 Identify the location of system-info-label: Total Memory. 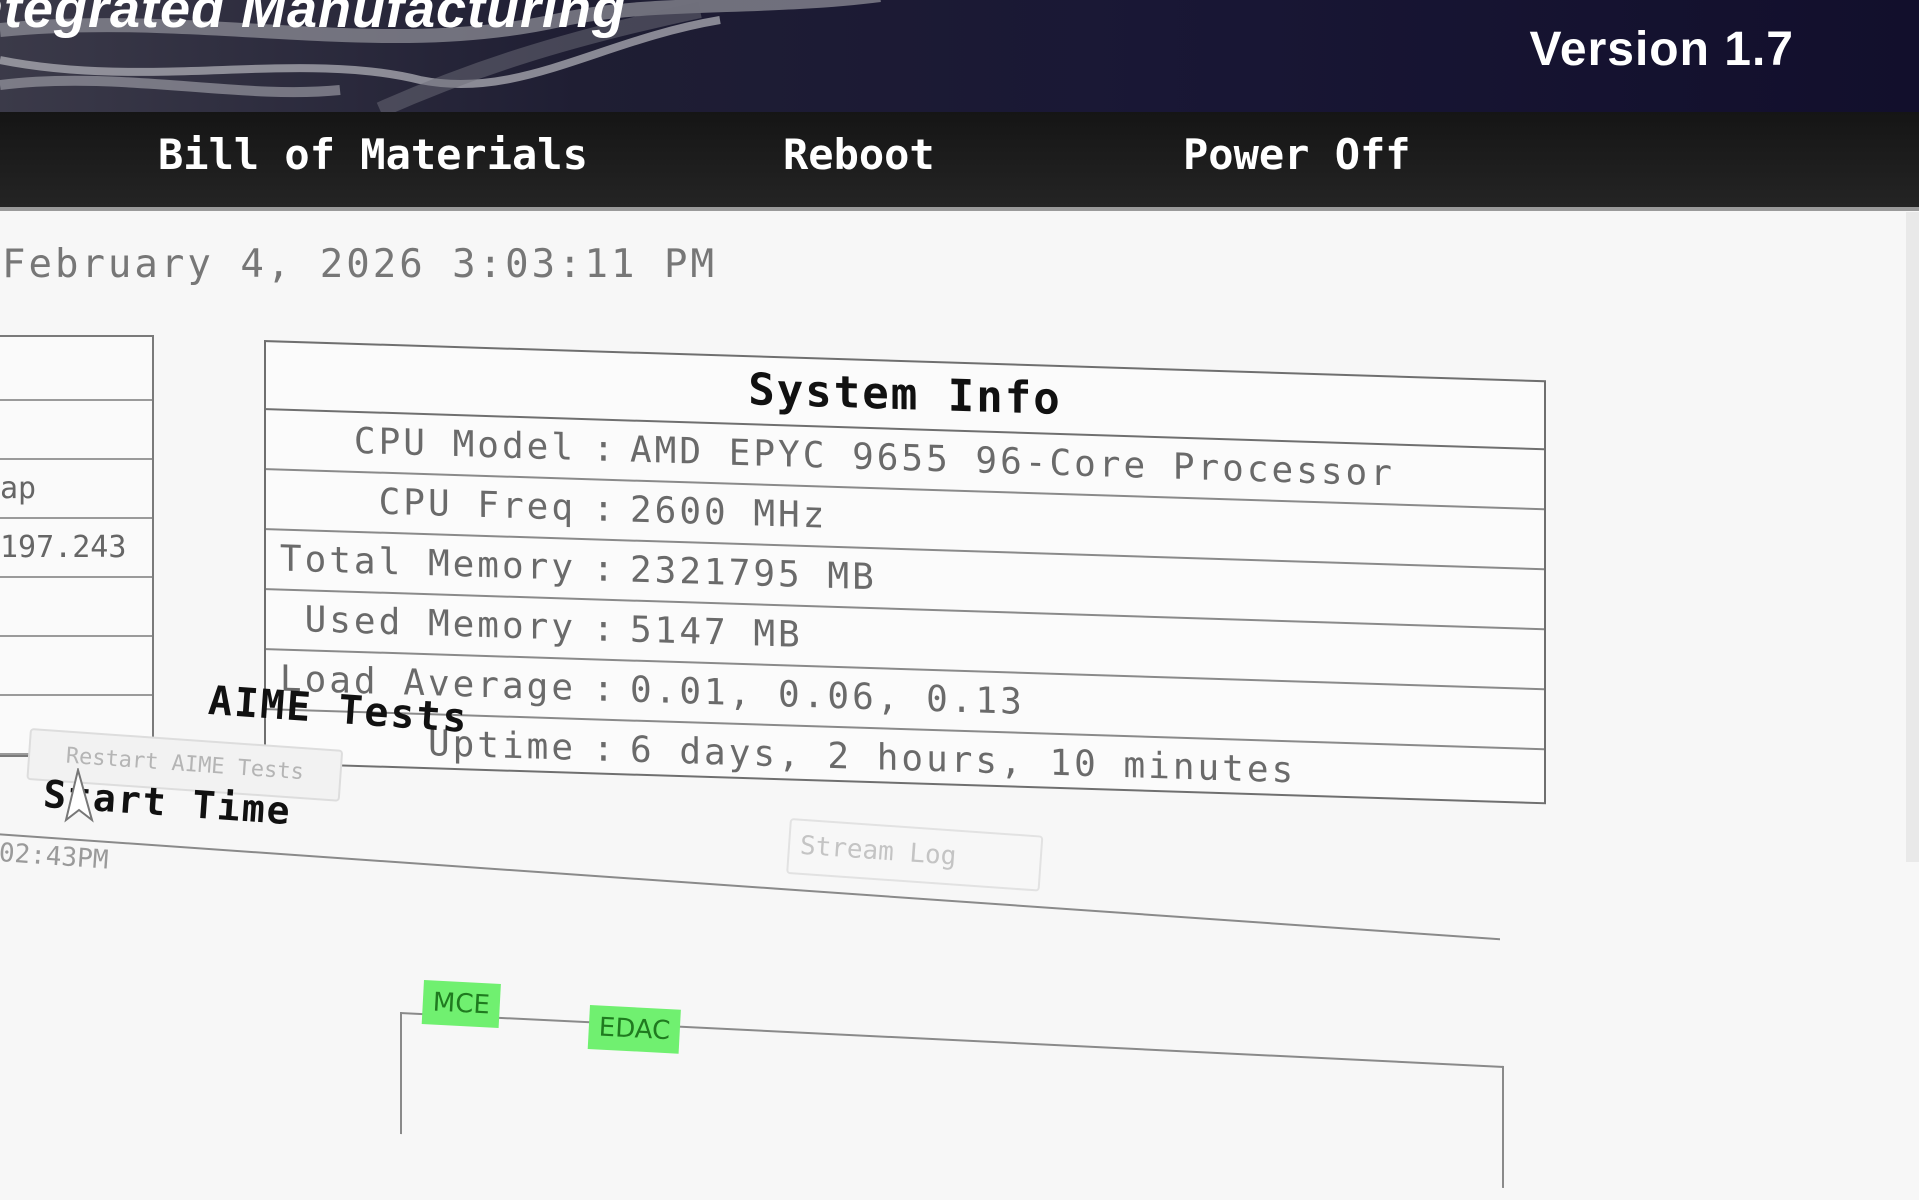
(427, 563).